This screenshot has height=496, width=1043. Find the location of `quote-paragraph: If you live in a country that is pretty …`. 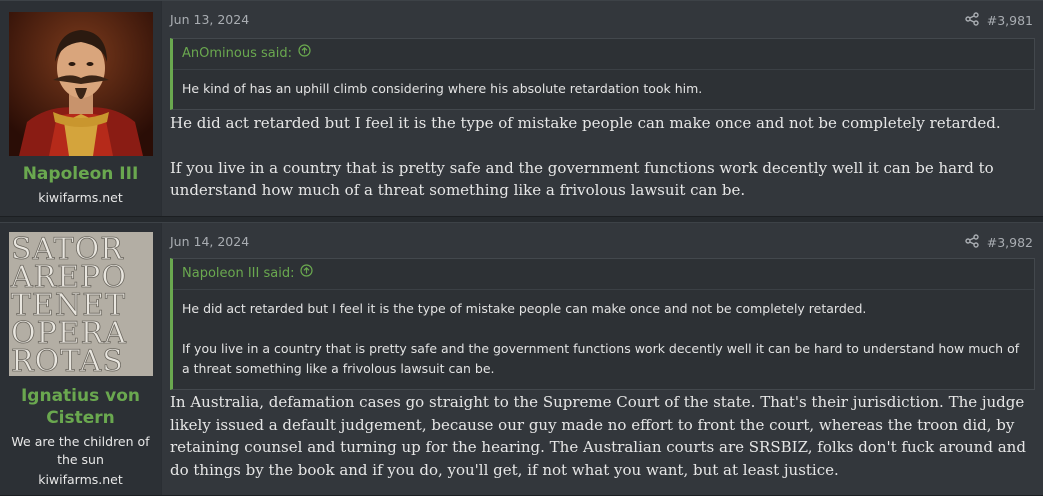

quote-paragraph: If you live in a country that is pretty … is located at coordinates (601, 358).